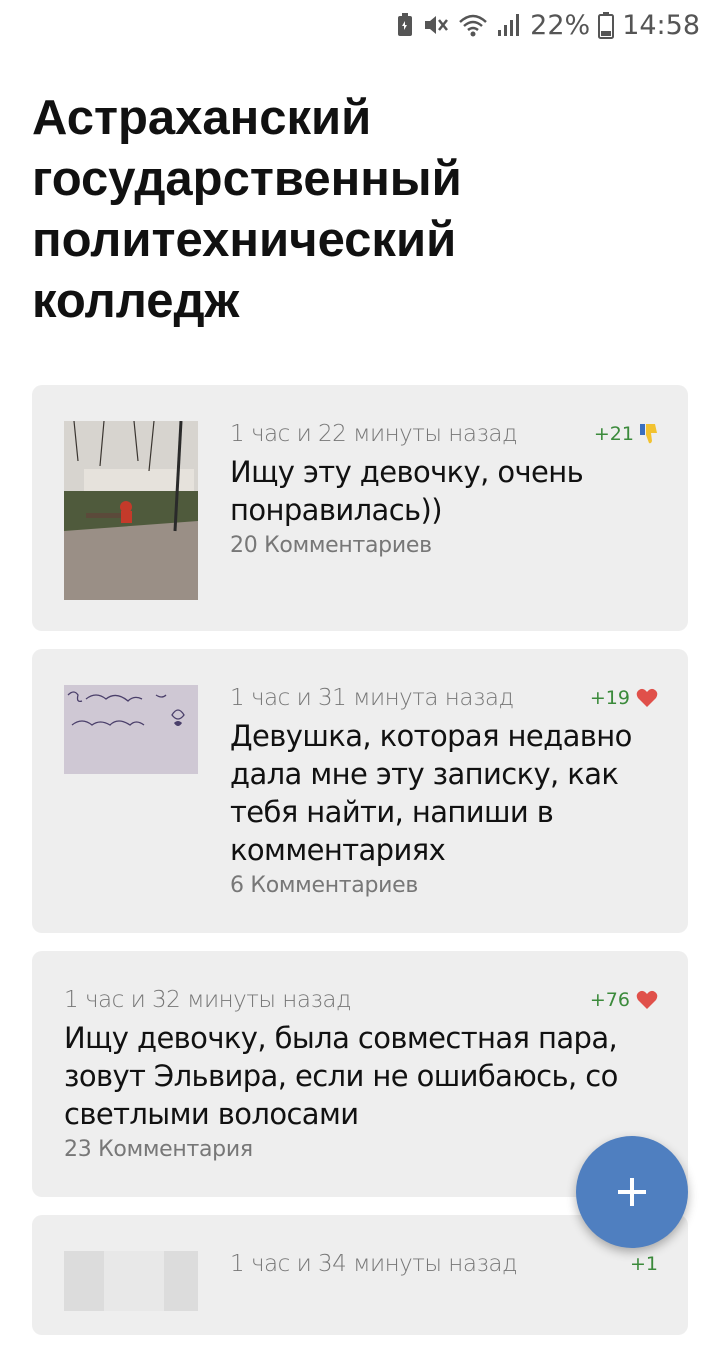 The width and height of the screenshot is (720, 1353). I want to click on score-value: +19, so click(609, 698).